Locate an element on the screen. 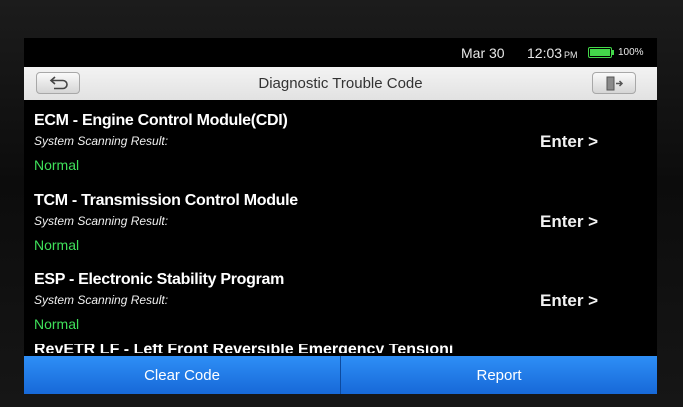  report-button: Report is located at coordinates (499, 375).